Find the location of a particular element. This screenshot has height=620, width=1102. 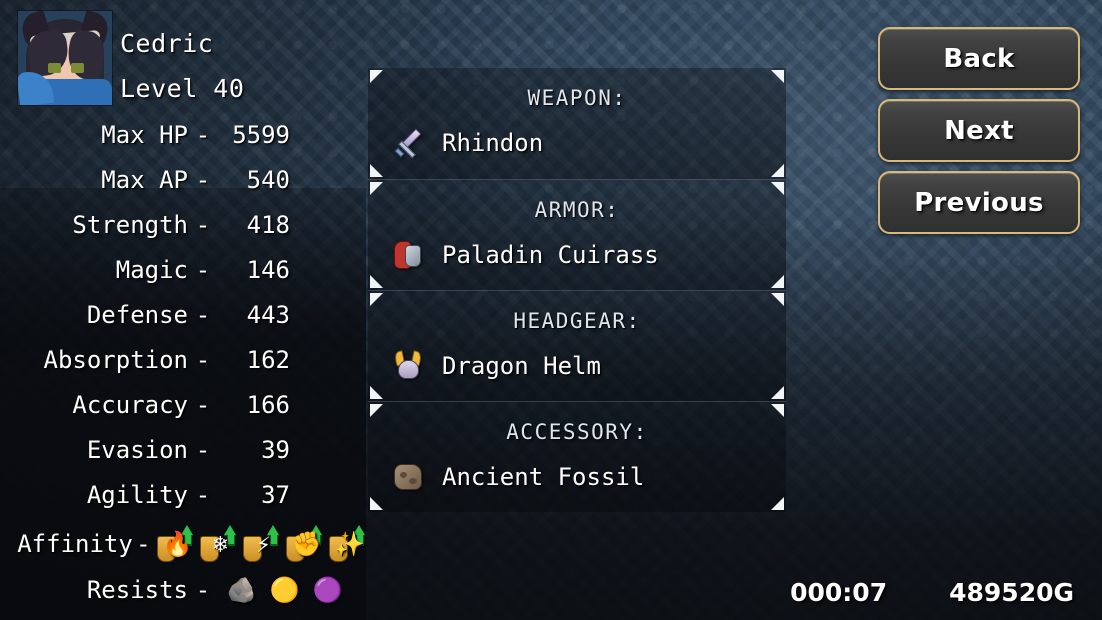

stat-row-agility: Agility - 37 is located at coordinates (145, 494).